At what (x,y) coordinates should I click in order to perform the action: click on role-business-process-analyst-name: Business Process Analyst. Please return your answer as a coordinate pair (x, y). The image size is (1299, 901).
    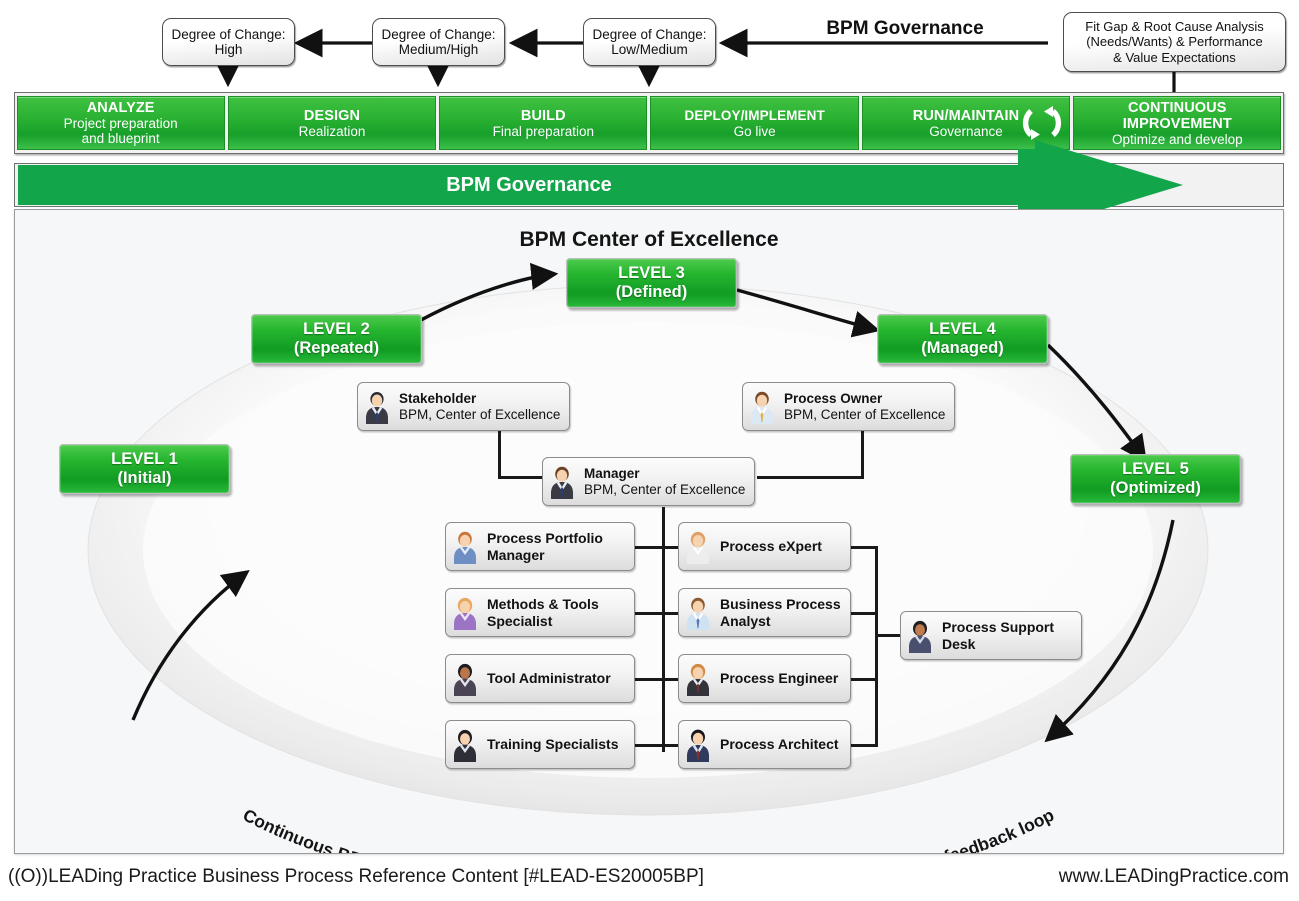
    Looking at the image, I should click on (780, 612).